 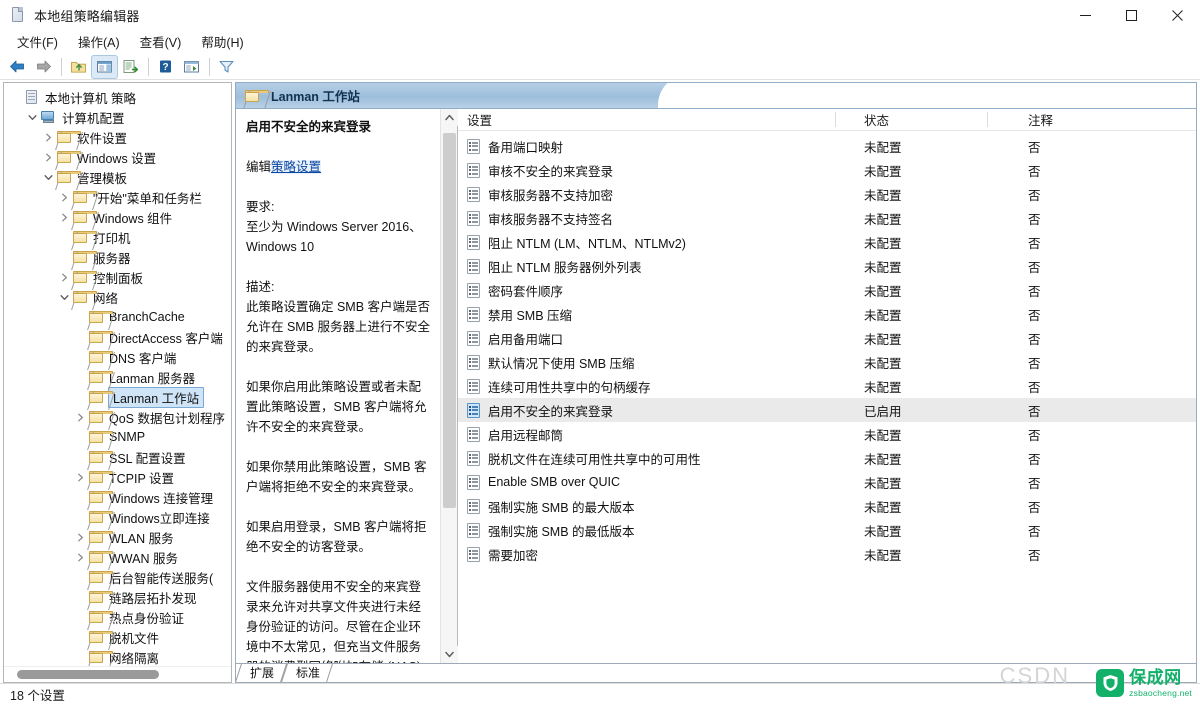 What do you see at coordinates (827, 458) in the screenshot?
I see `settings-list-row: 脱机文件在连续可用性共享中的可用性 未配置 否` at bounding box center [827, 458].